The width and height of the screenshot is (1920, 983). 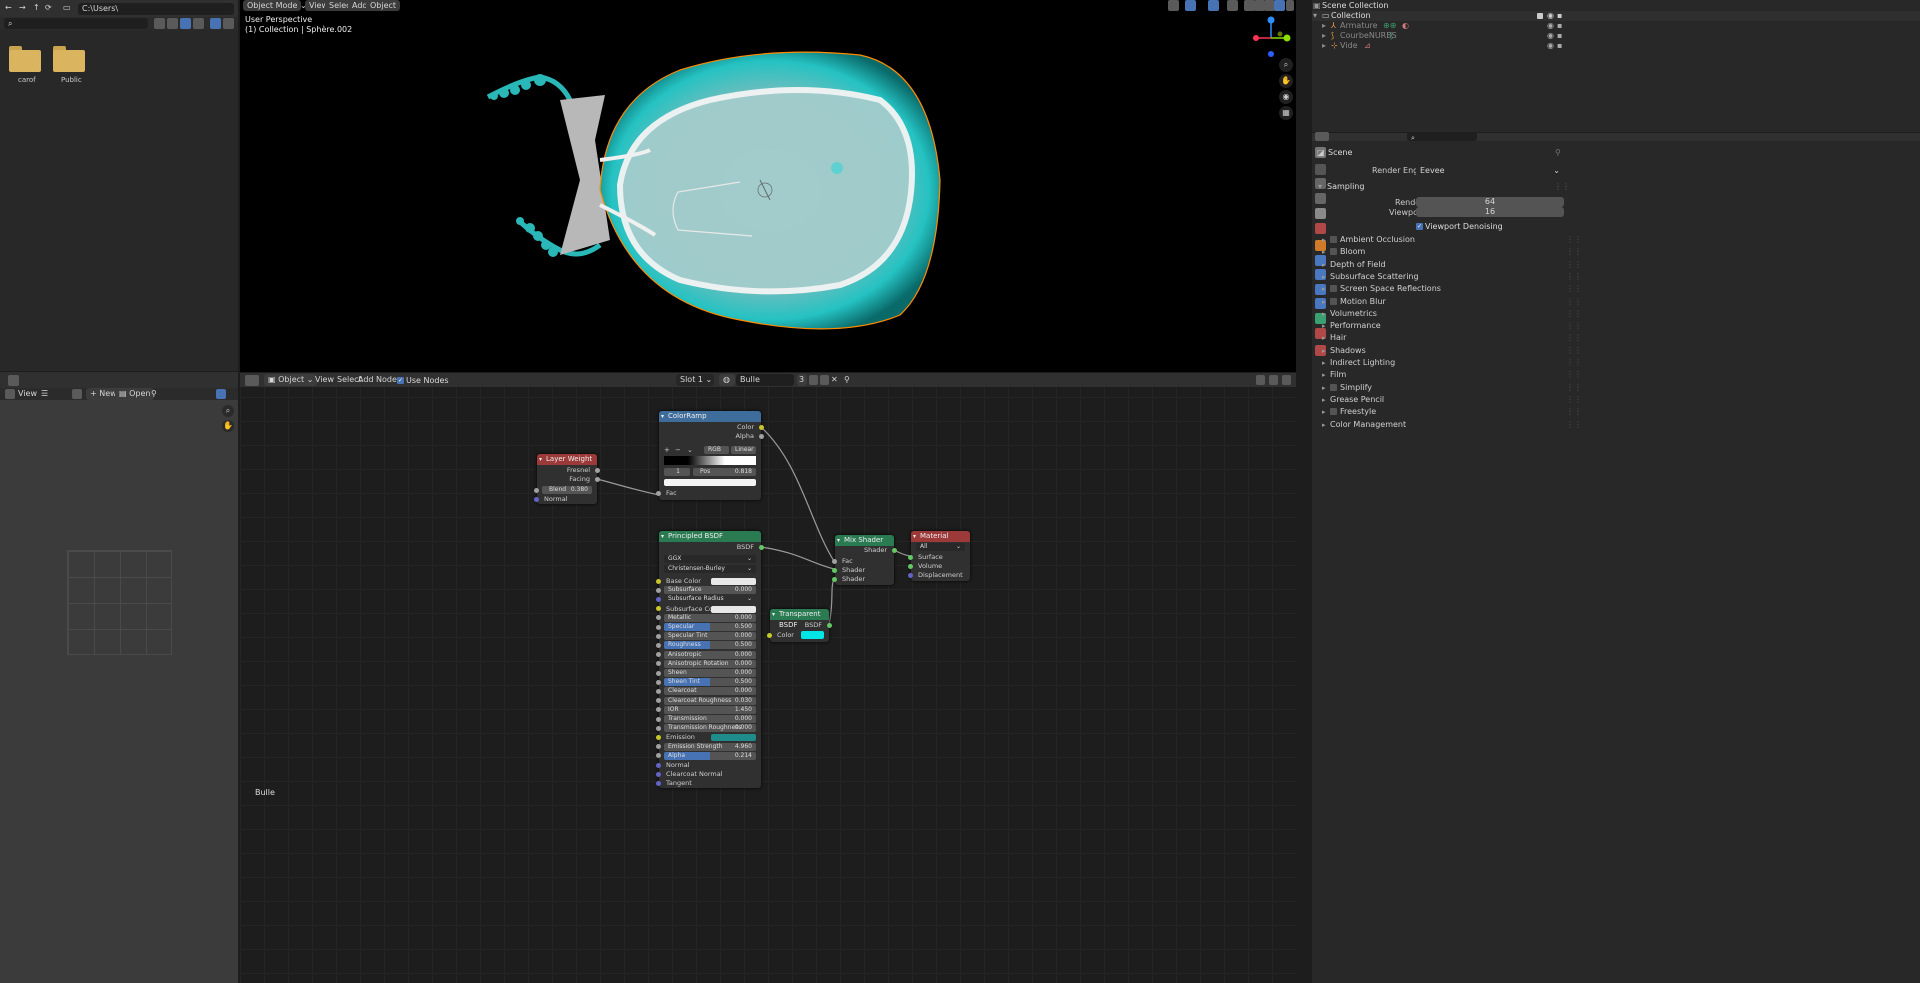 I want to click on overlay-toggle-icon, so click(x=1213, y=5).